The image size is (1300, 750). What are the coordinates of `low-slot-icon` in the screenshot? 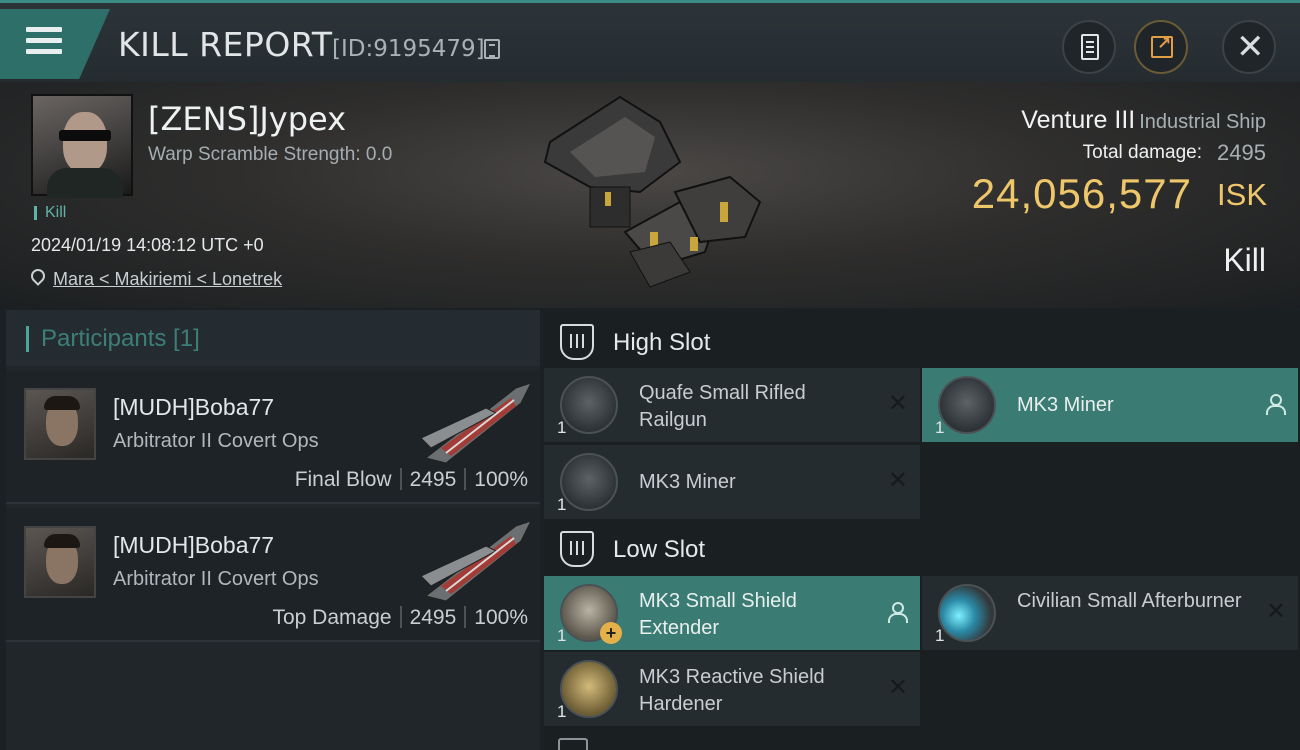 It's located at (577, 549).